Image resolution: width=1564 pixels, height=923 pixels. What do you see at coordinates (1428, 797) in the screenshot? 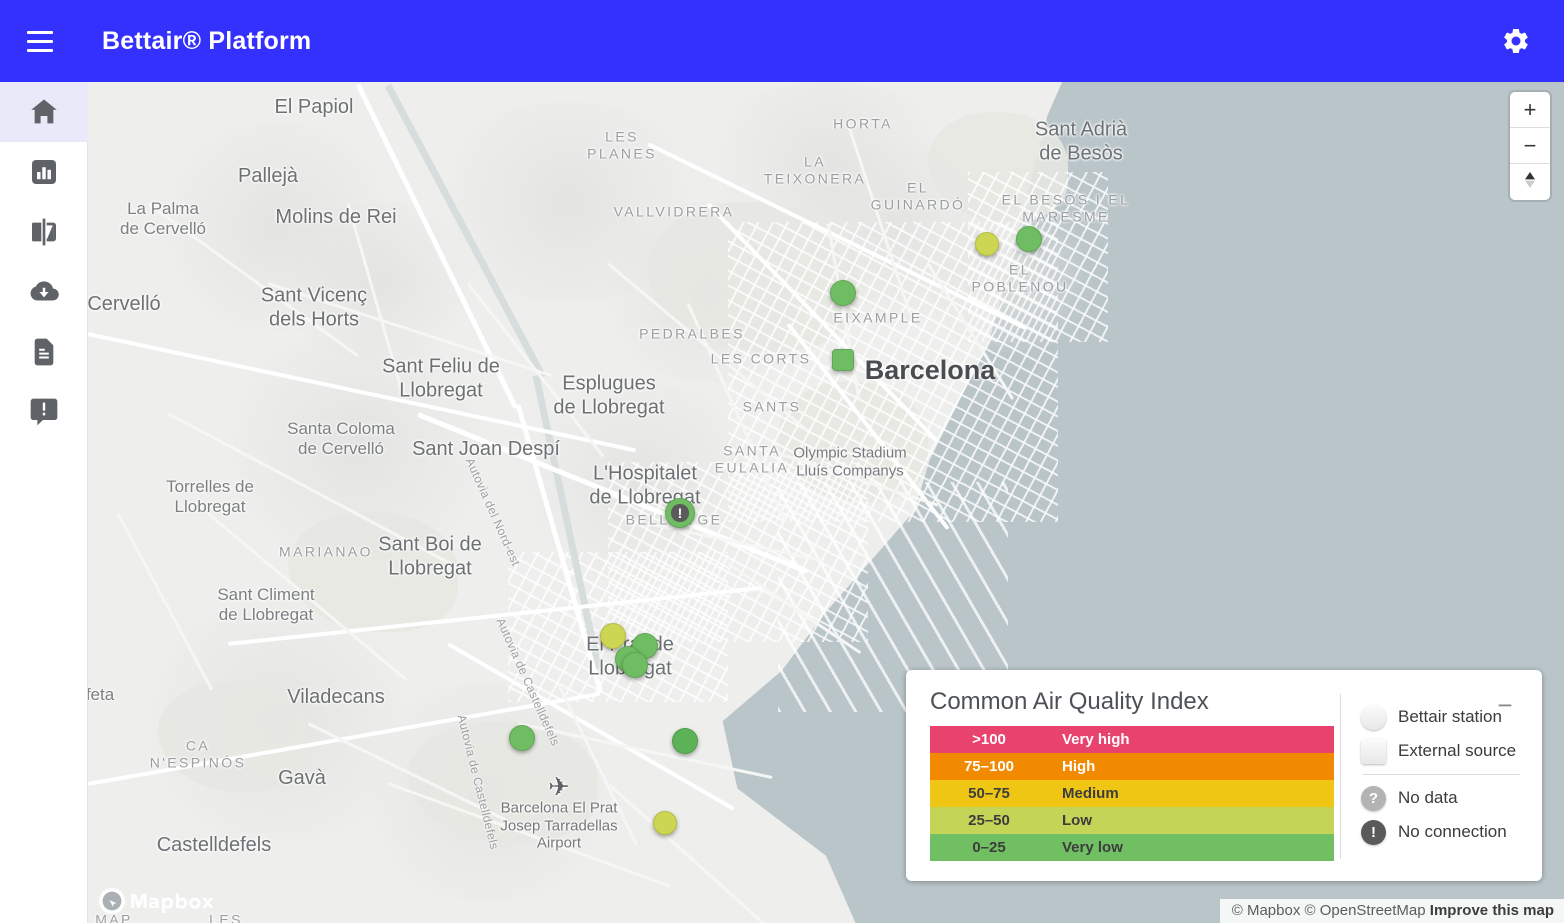
I see `legend-status-label: No data` at bounding box center [1428, 797].